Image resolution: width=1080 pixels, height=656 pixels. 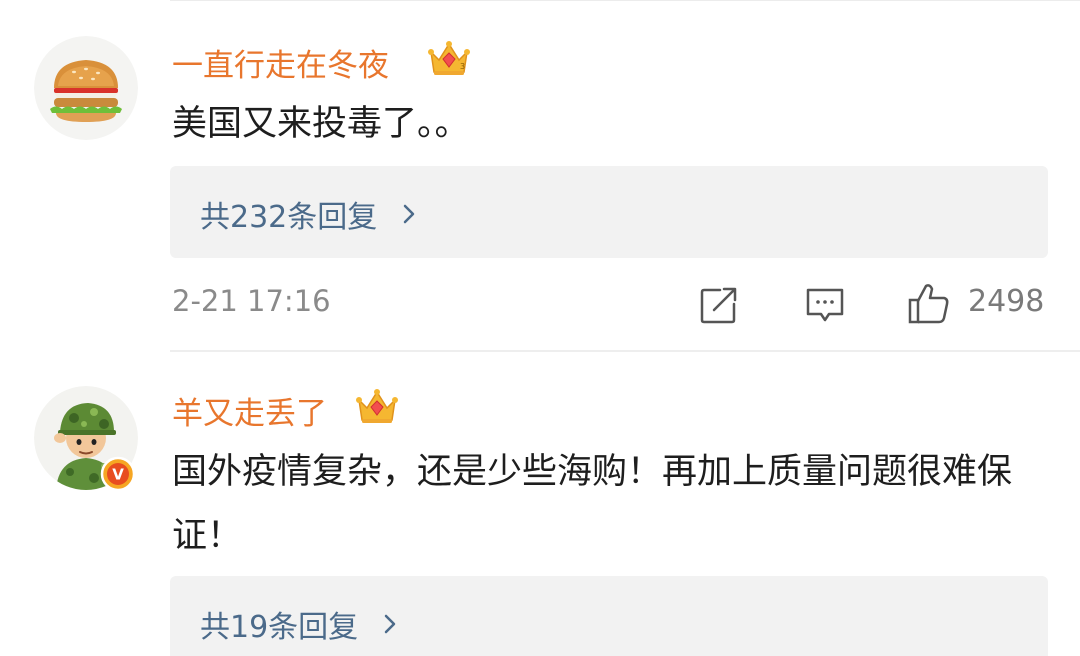 I want to click on view-replies-link: 共19条回复, so click(x=302, y=624).